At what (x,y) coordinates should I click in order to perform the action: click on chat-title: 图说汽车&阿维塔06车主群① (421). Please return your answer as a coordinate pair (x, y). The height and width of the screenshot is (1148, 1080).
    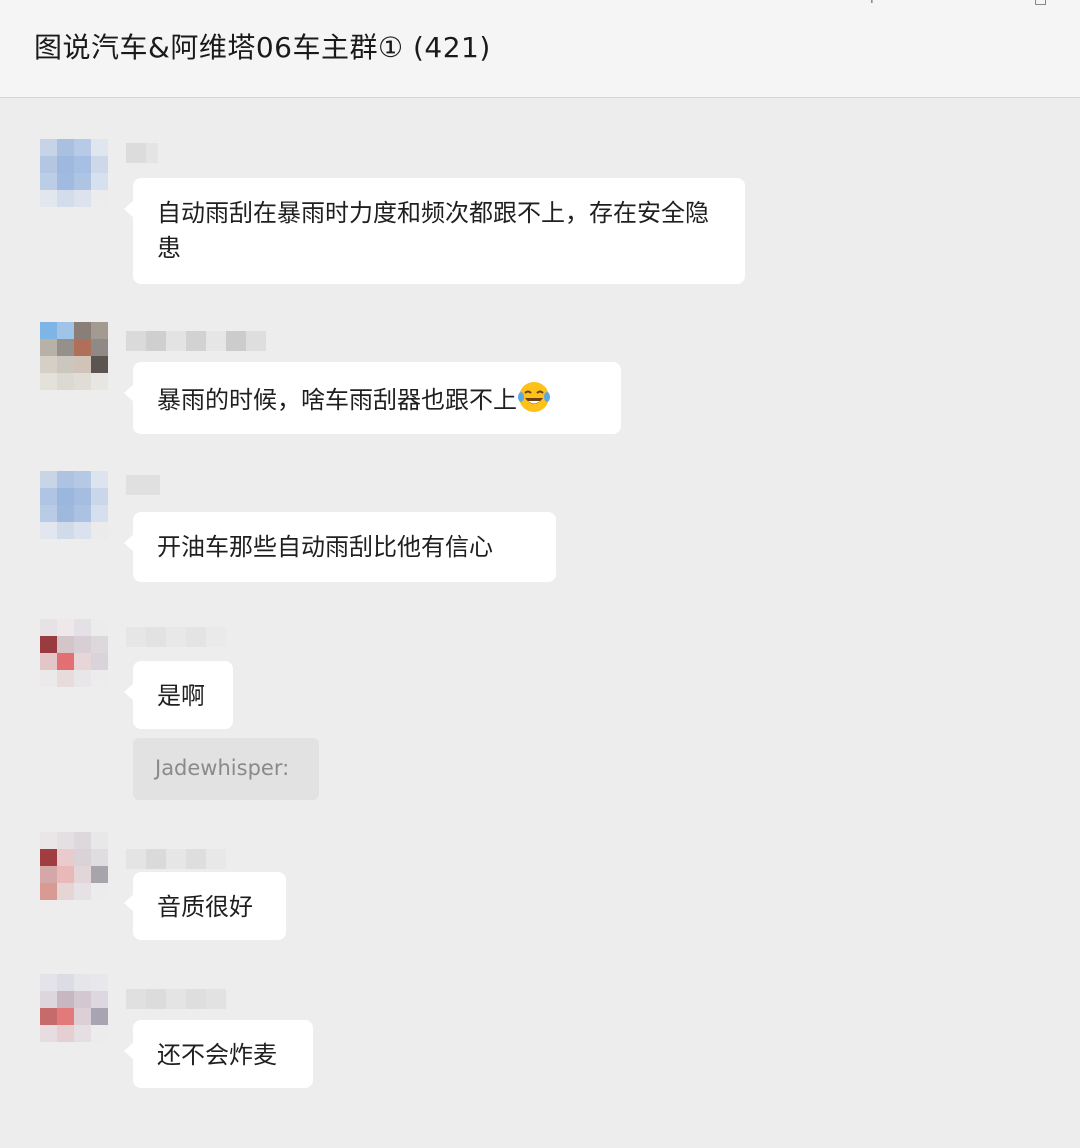
    Looking at the image, I should click on (262, 47).